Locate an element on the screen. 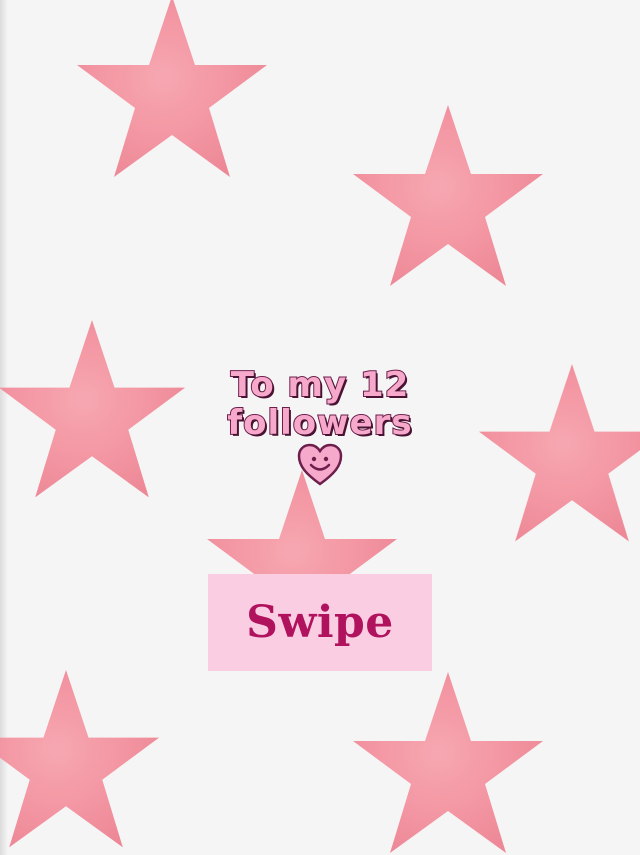  swipe-label-box: Swipe is located at coordinates (320, 622).